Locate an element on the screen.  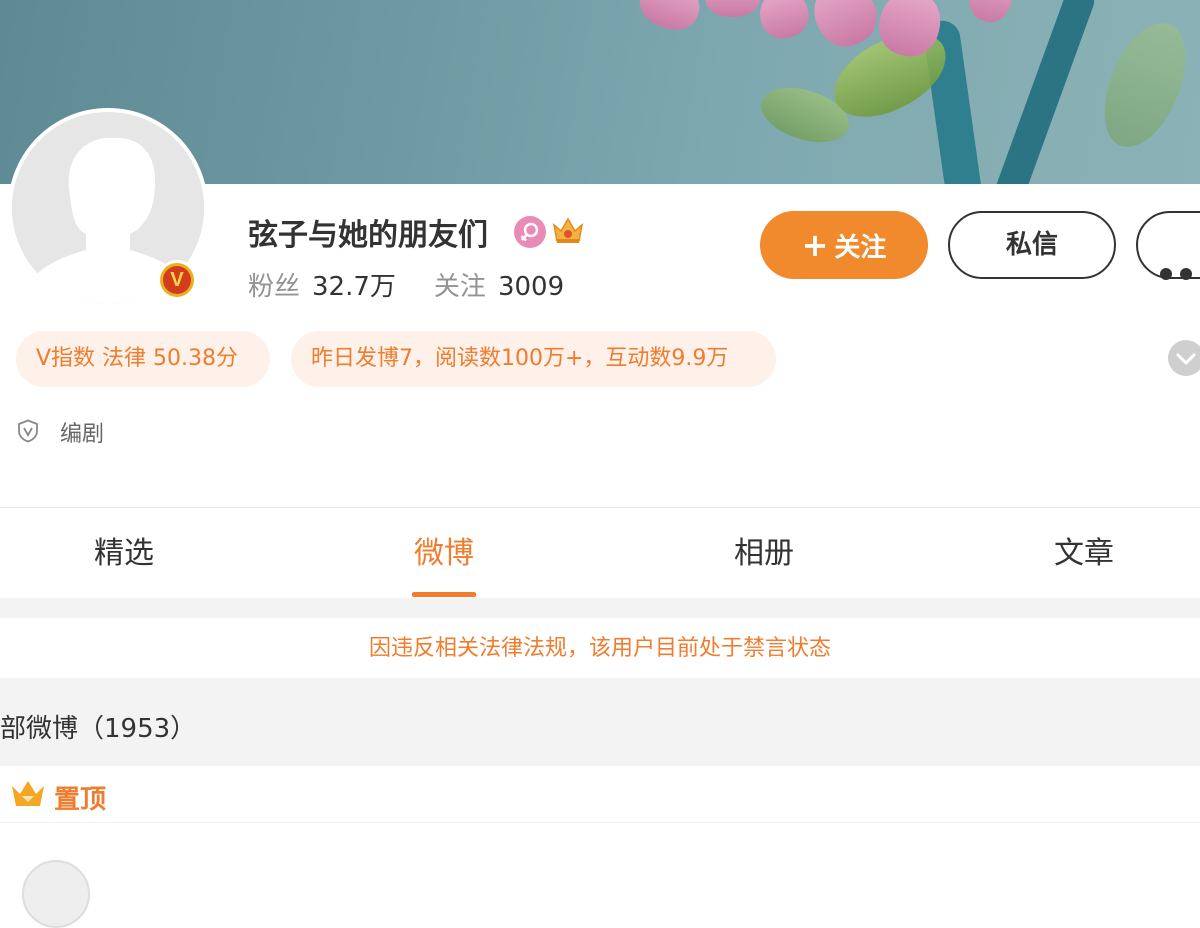
job-title: 编剧 is located at coordinates (82, 434).